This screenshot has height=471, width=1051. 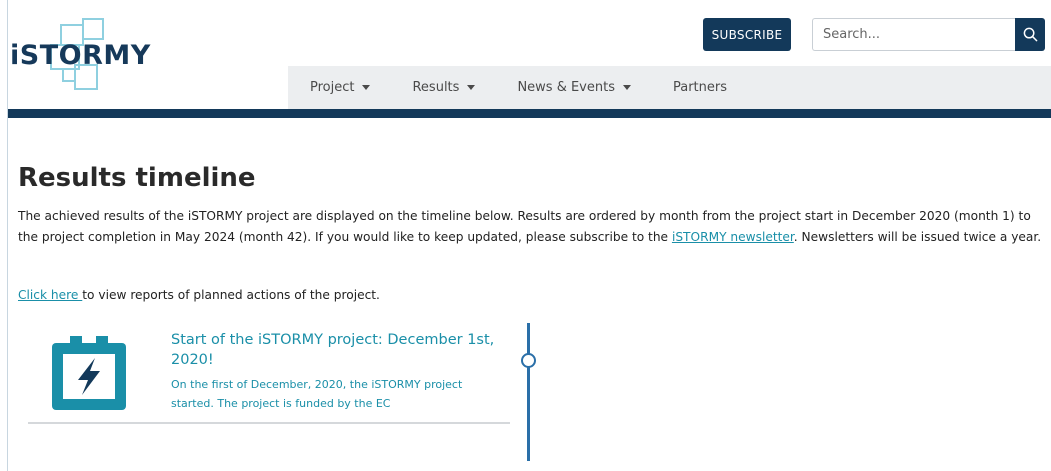 What do you see at coordinates (7, 235) in the screenshot?
I see `page-left-border` at bounding box center [7, 235].